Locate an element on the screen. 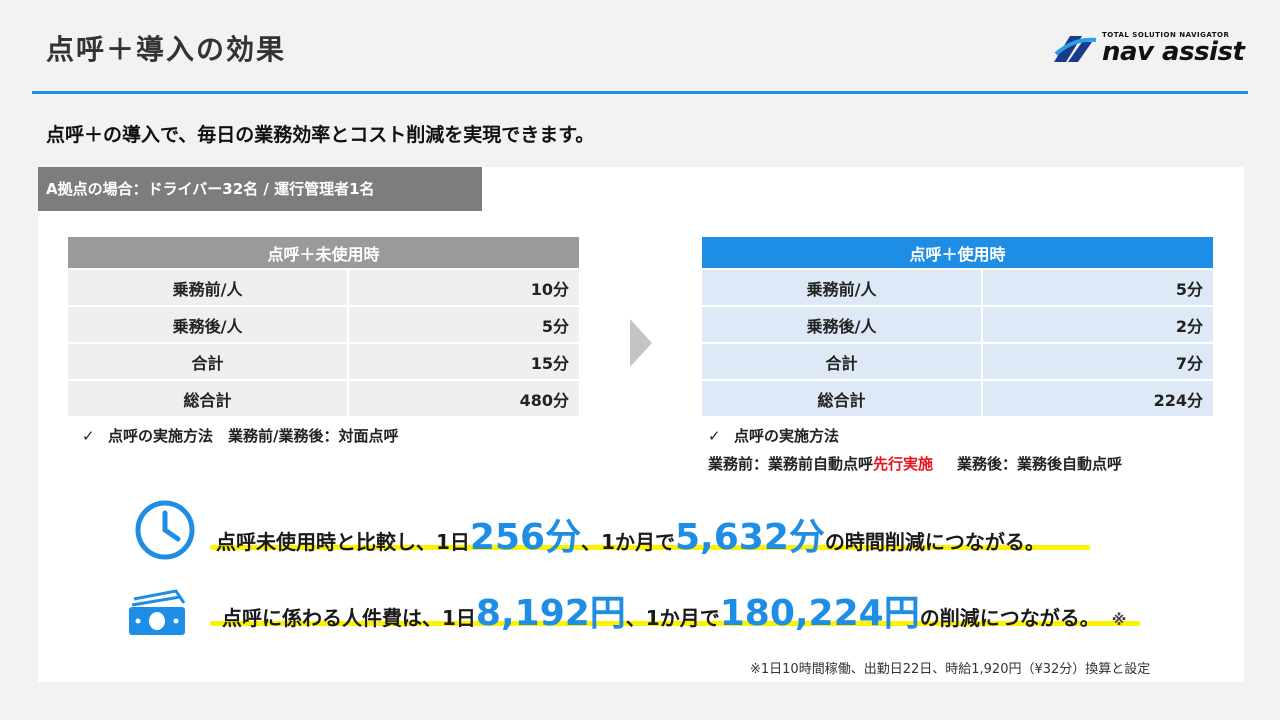 The image size is (1280, 720). table-row: 乗務後/人 2分 is located at coordinates (957, 324).